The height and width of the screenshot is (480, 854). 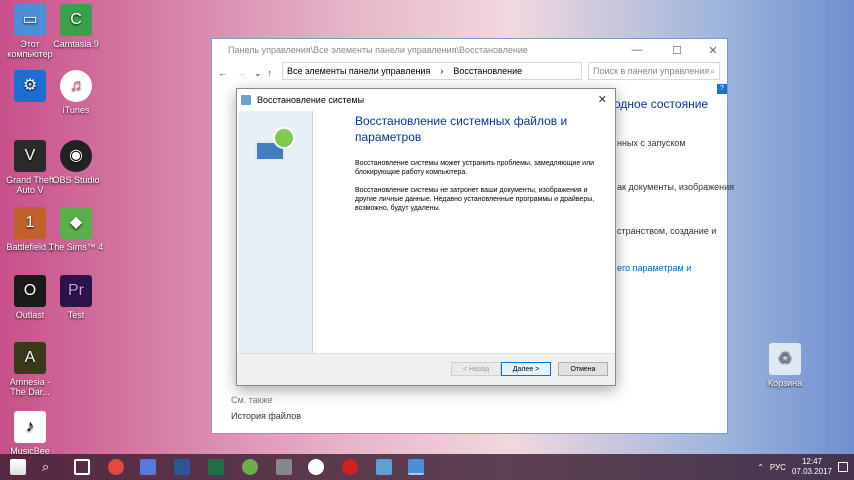 What do you see at coordinates (266, 416) in the screenshot?
I see `file-history-link: История файлов` at bounding box center [266, 416].